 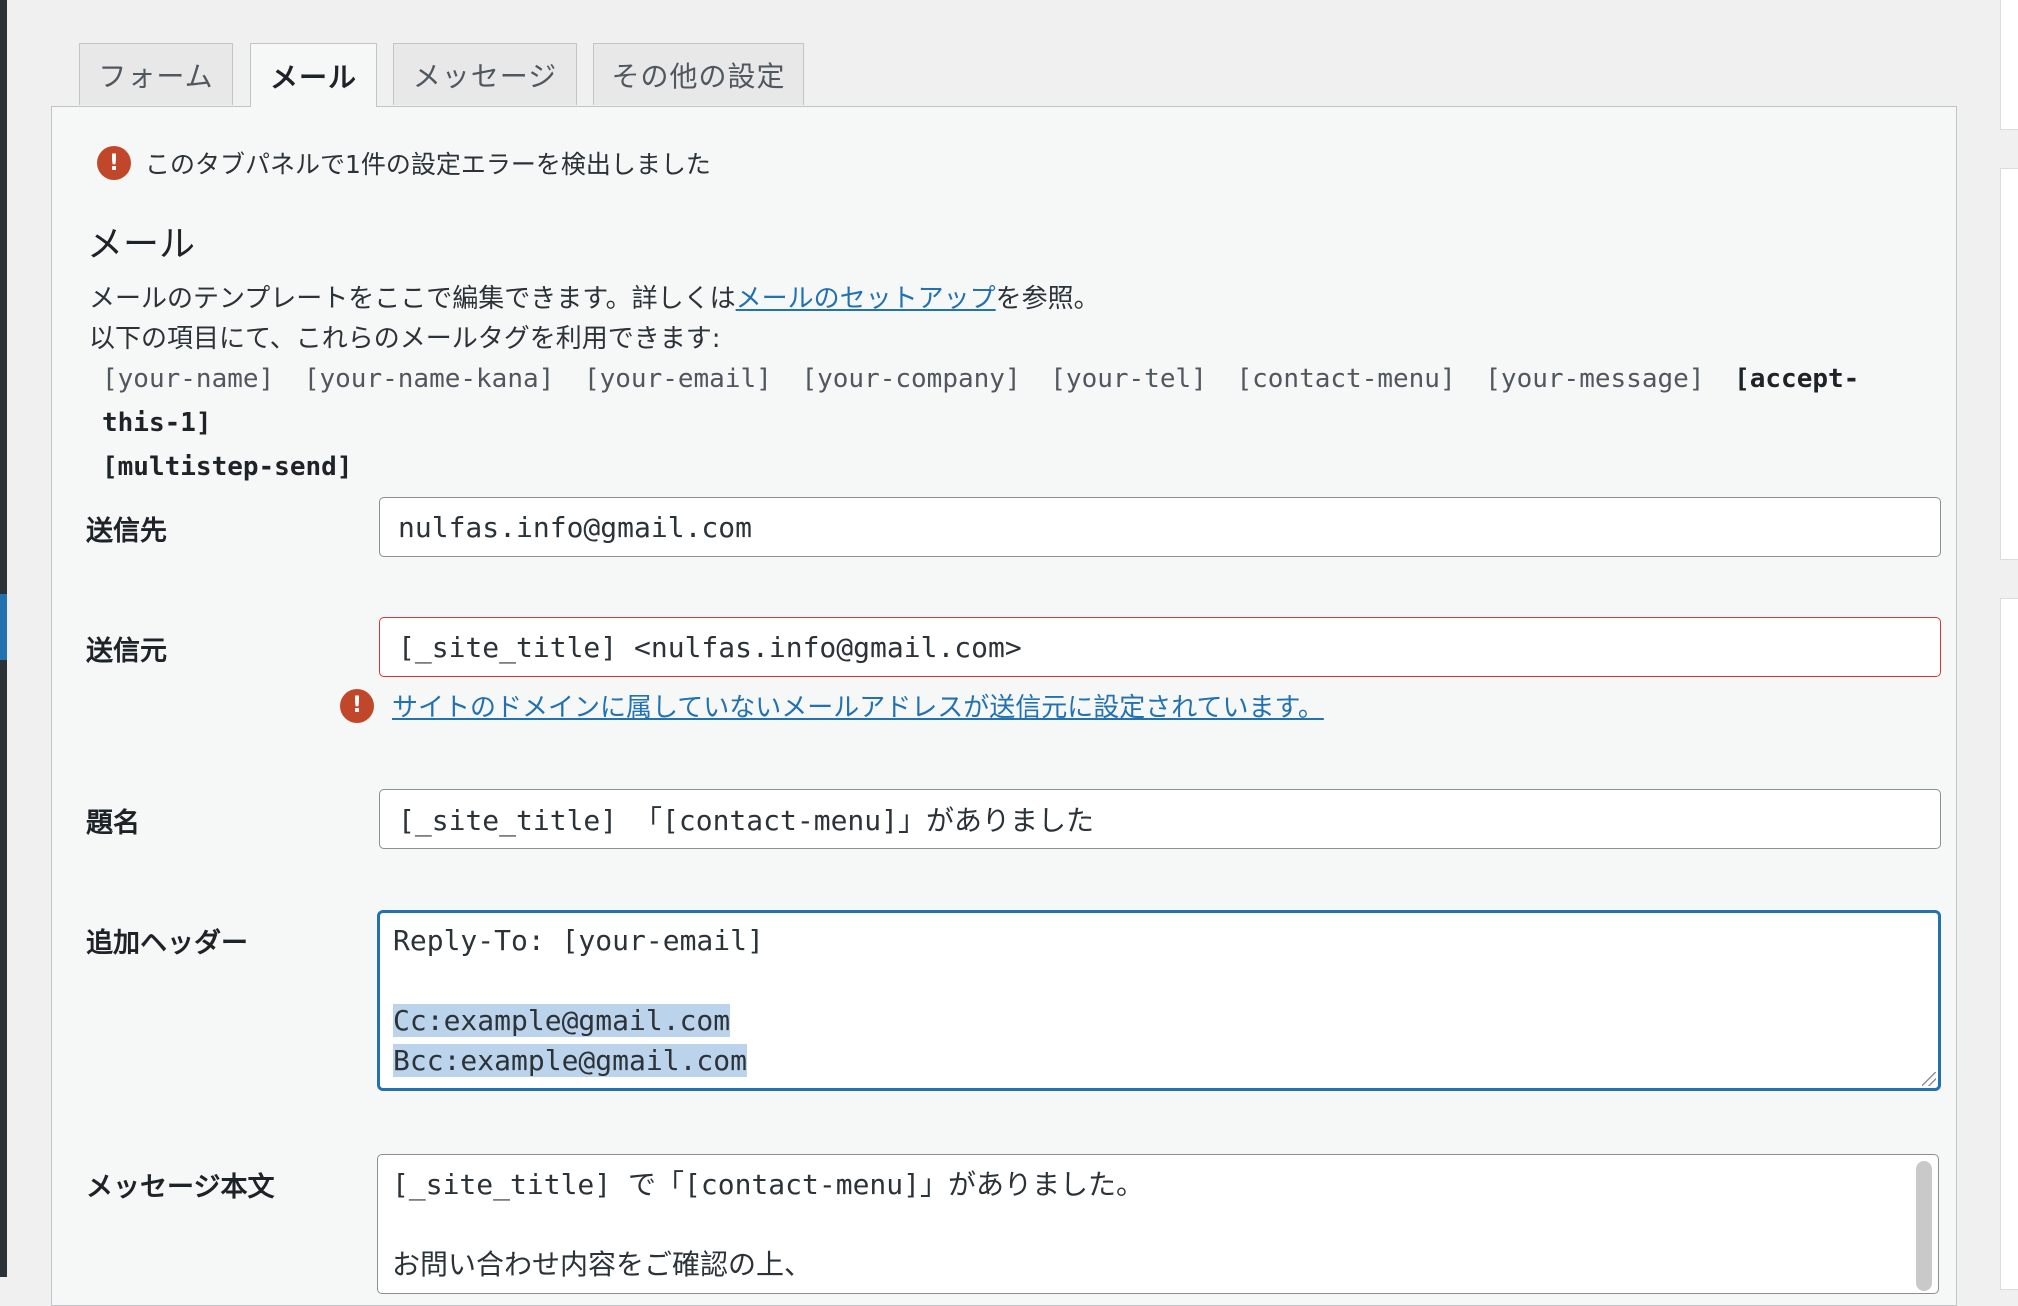 I want to click on mailtag: [contact-menu], so click(x=1346, y=379).